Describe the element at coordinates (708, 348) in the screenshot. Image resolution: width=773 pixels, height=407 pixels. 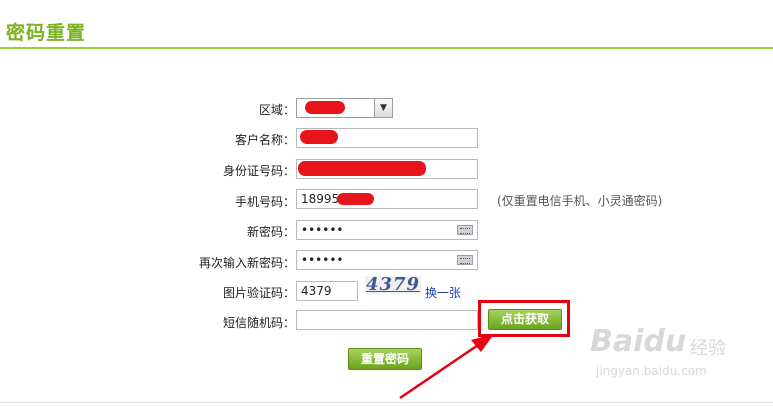
I see `watermark-cn: 经验` at that location.